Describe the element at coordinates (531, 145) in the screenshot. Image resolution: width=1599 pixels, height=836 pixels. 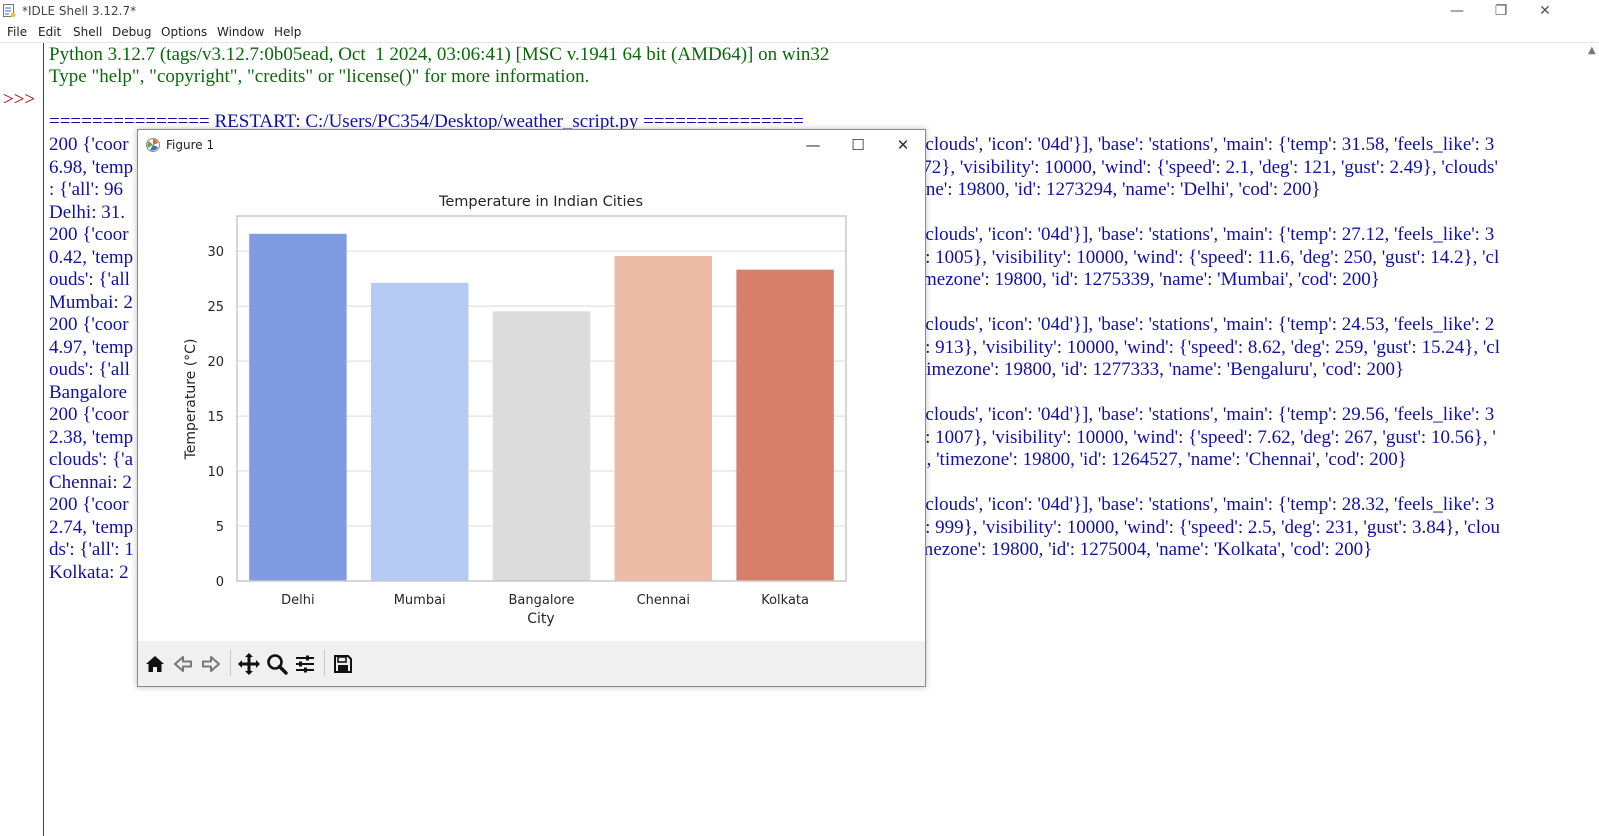
I see `figure-title-bar: Figure 1 — ☐ ✕` at that location.